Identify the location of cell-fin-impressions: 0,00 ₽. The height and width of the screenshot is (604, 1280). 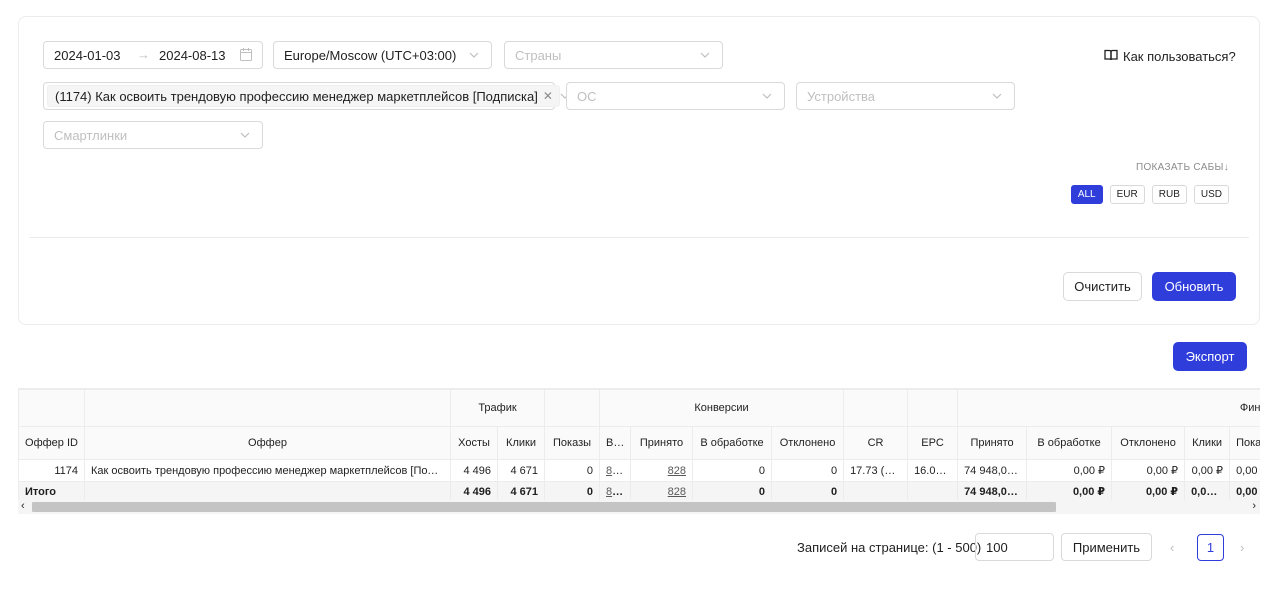
(1244, 470).